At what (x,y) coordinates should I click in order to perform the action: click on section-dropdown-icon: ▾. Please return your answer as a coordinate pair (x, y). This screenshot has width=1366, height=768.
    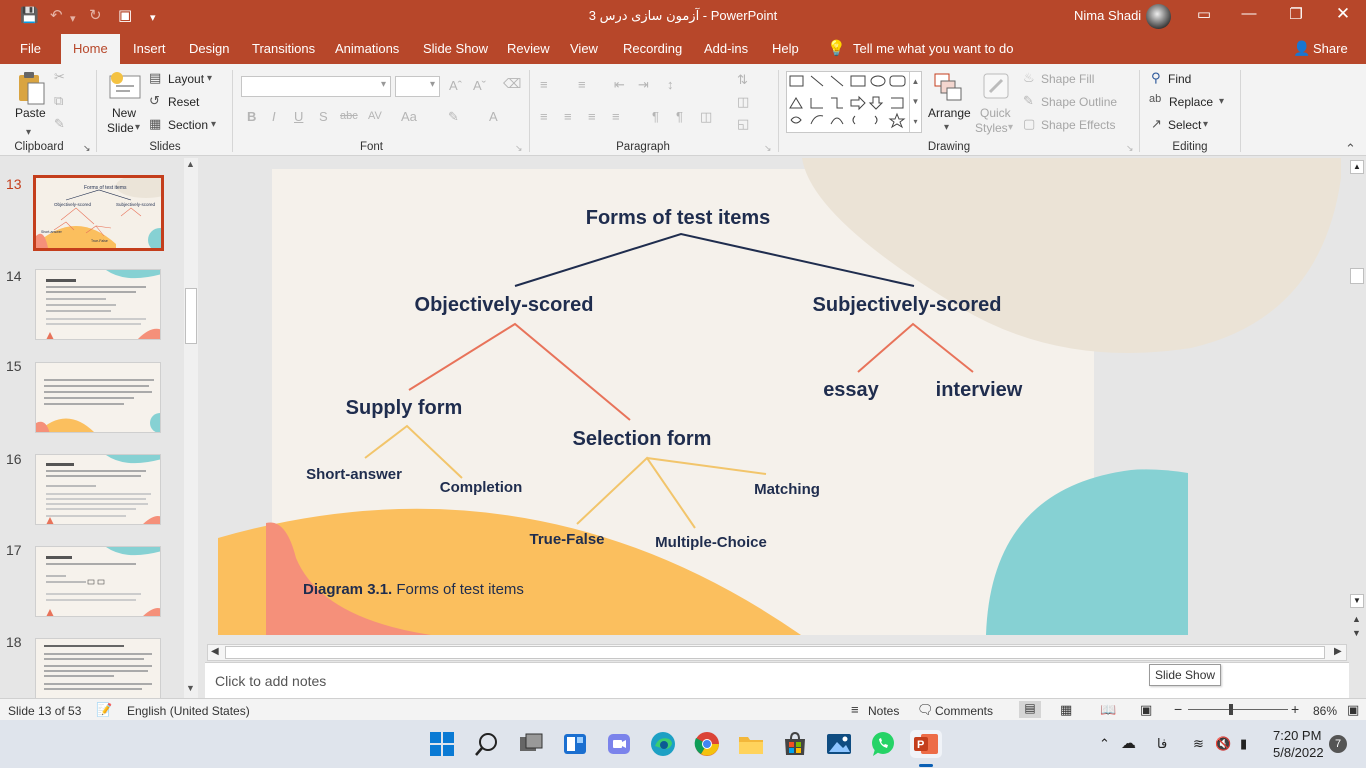
    Looking at the image, I should click on (213, 124).